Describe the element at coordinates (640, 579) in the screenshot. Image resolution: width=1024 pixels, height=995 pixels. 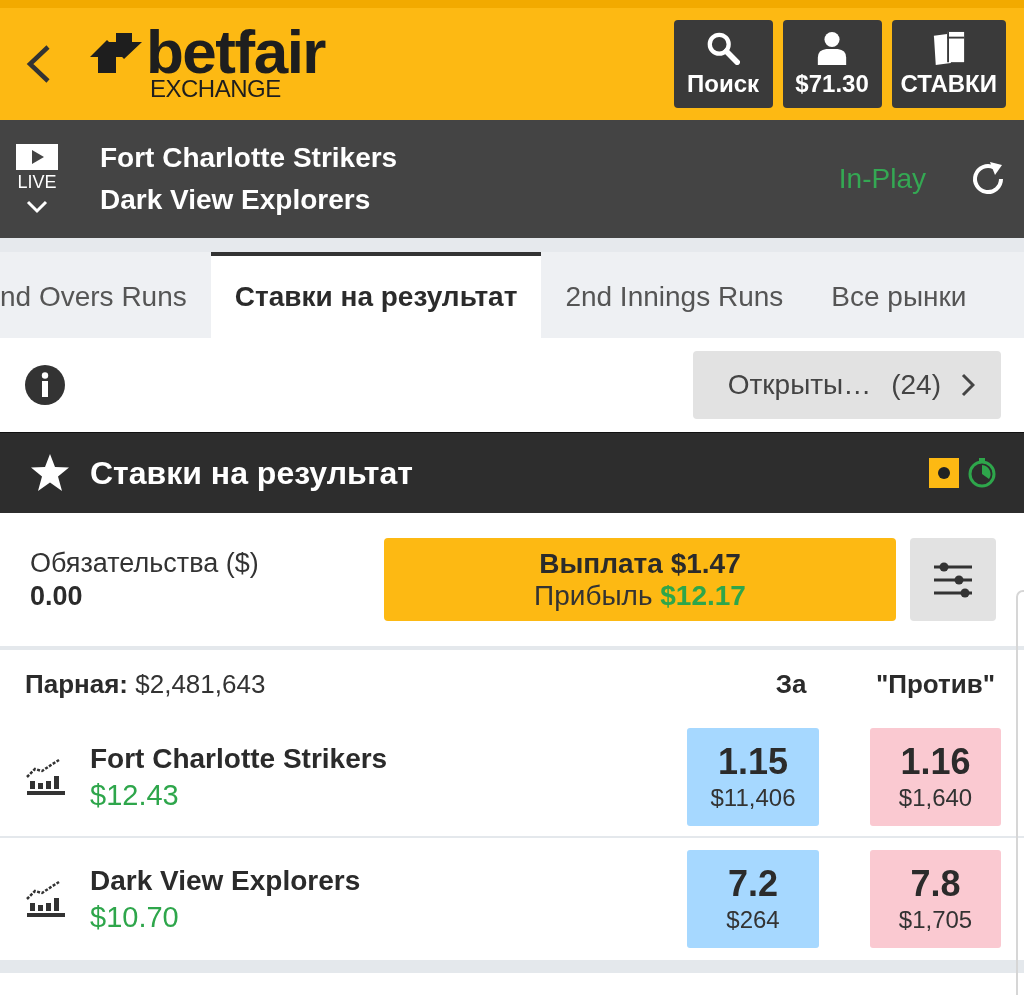
I see `cash-out-button: Выплата $1.47 Прибыль $12.17` at that location.